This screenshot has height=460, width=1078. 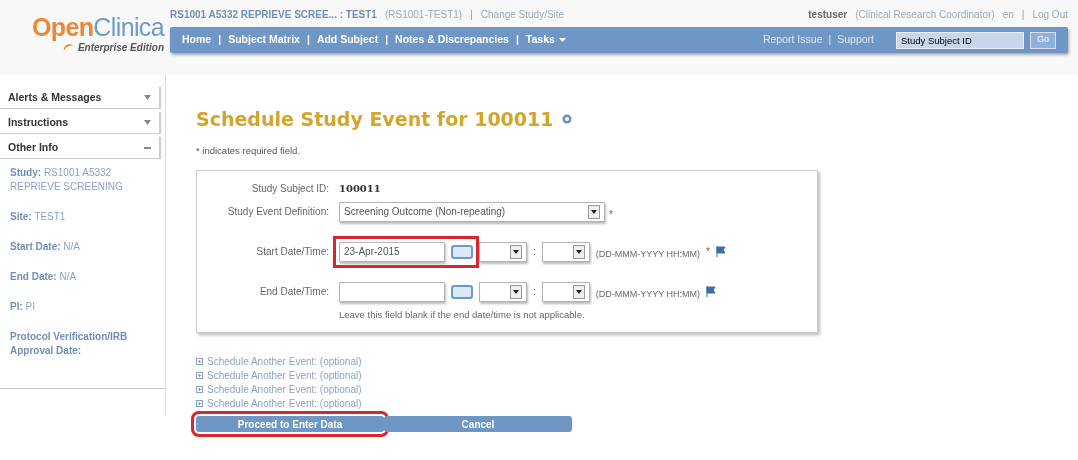 I want to click on info-text: Start Date: N/A, so click(x=46, y=247).